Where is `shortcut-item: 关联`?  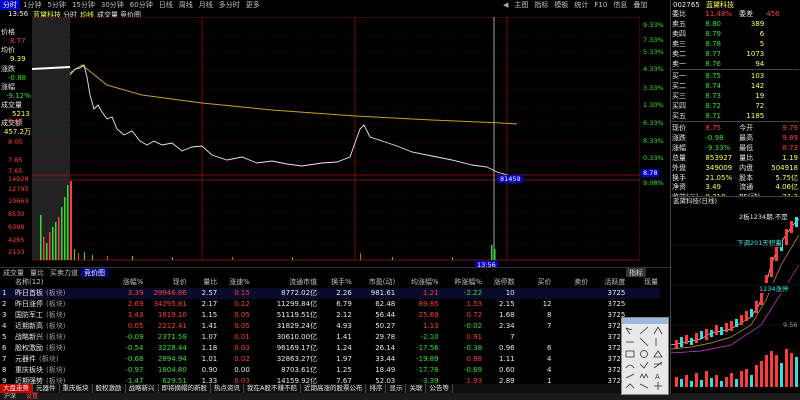 shortcut-item: 关联 is located at coordinates (416, 388).